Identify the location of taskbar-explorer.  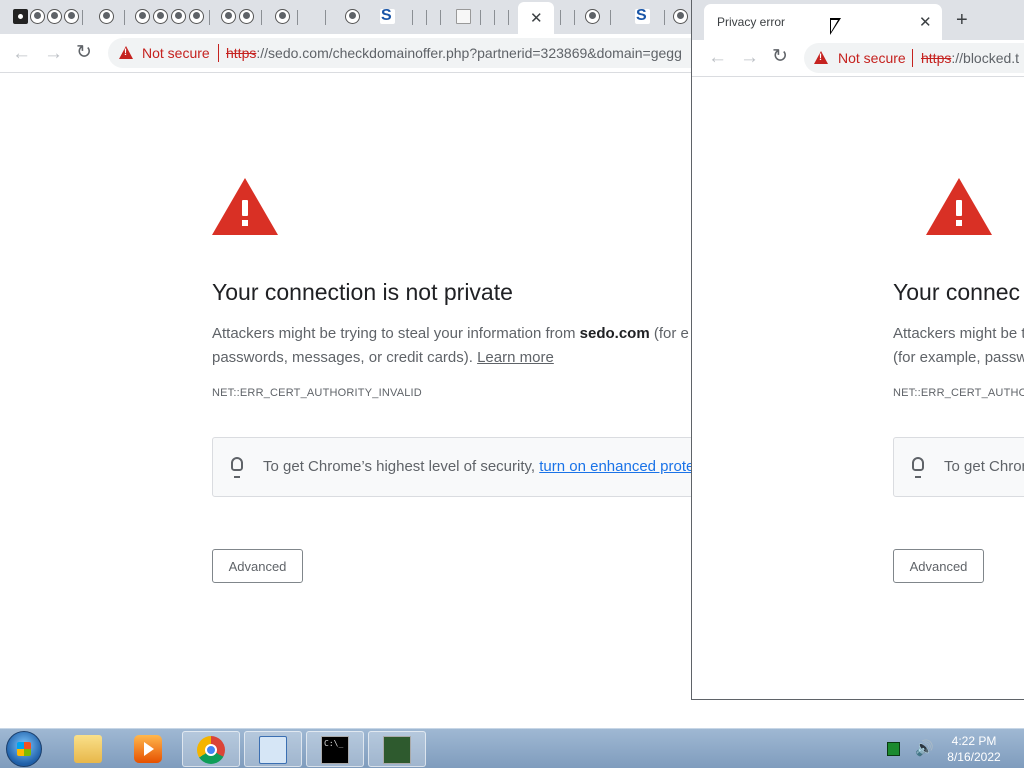
(89, 749).